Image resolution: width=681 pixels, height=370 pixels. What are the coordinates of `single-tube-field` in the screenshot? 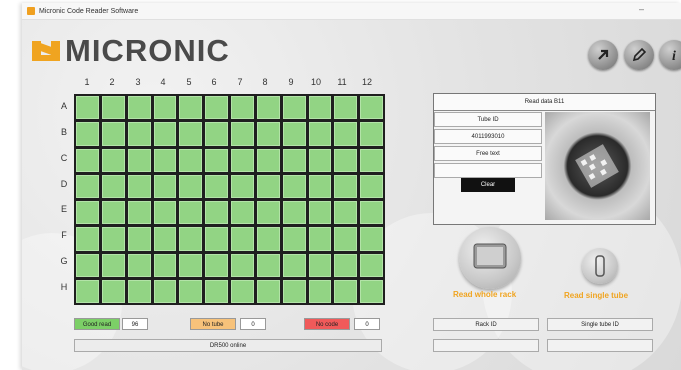 It's located at (600, 345).